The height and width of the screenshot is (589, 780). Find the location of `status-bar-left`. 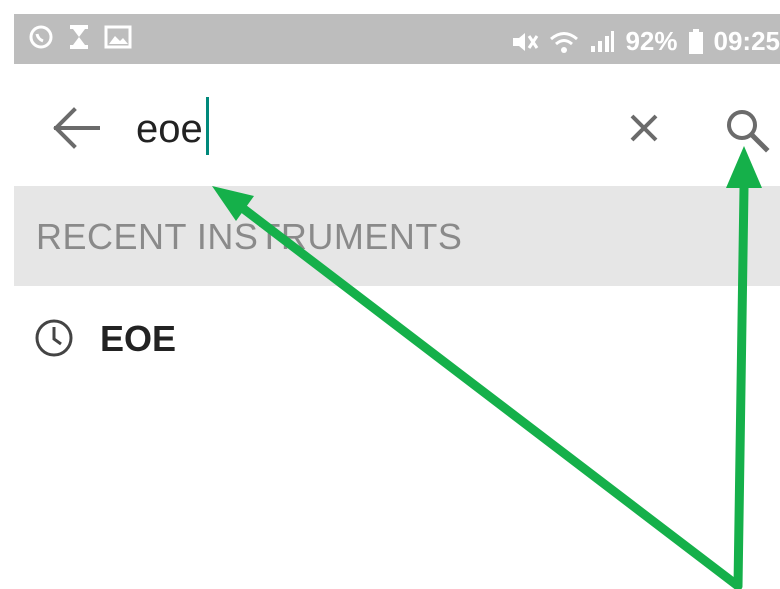

status-bar-left is located at coordinates (80, 37).